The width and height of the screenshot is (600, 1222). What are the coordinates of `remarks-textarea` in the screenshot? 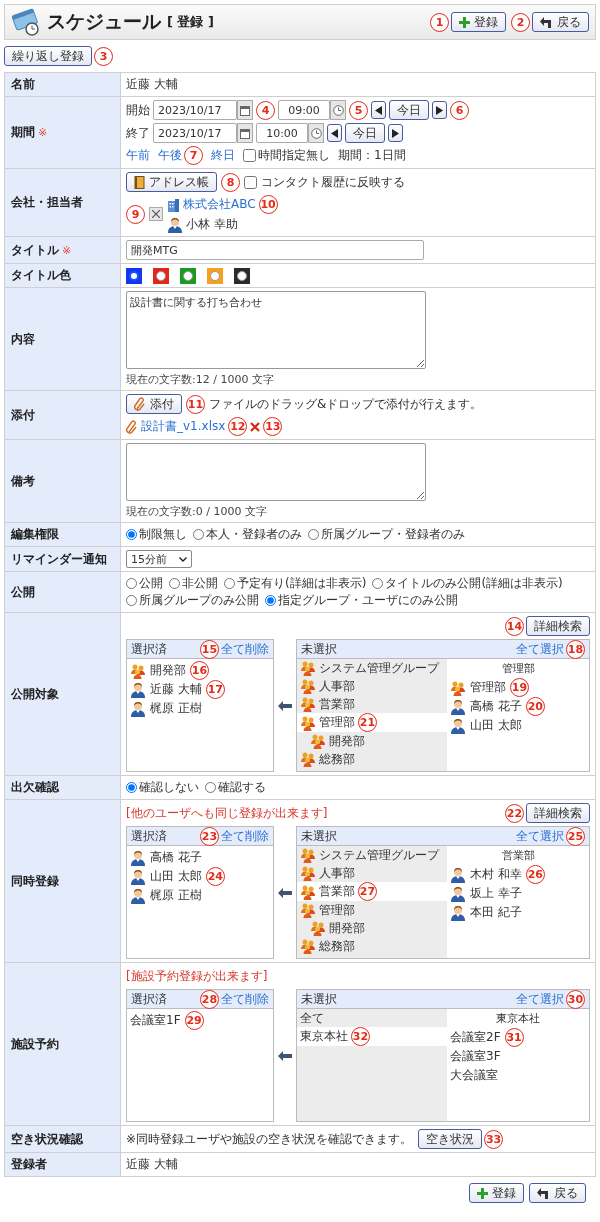 It's located at (276, 472).